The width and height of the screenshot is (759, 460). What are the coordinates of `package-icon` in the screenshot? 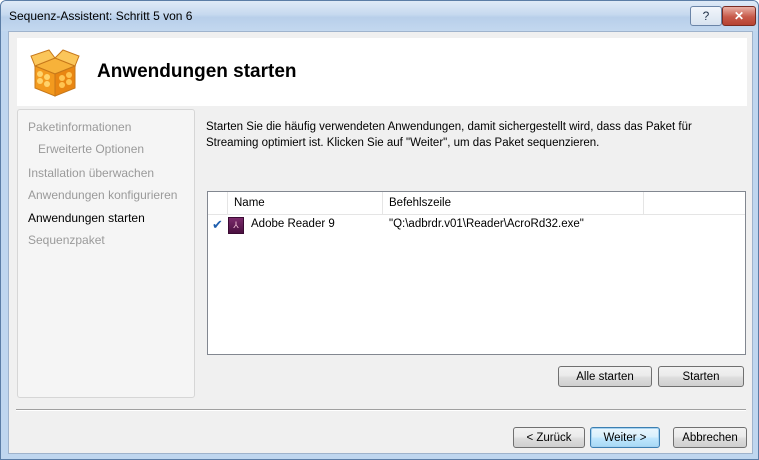 It's located at (55, 73).